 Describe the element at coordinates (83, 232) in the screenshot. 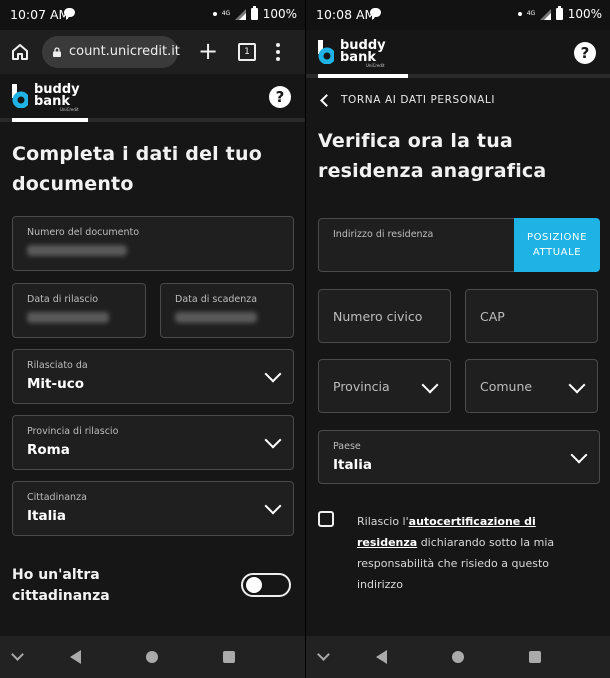

I see `doc-number-label: Numero del documento` at that location.